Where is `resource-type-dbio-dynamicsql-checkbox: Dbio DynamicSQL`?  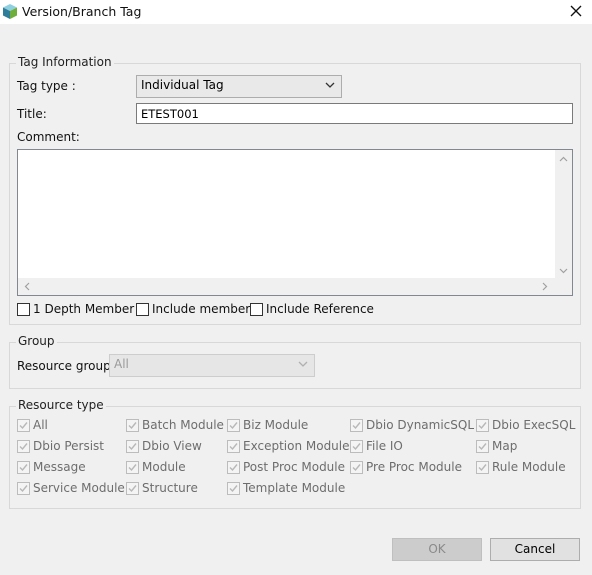
resource-type-dbio-dynamicsql-checkbox: Dbio DynamicSQL is located at coordinates (412, 425).